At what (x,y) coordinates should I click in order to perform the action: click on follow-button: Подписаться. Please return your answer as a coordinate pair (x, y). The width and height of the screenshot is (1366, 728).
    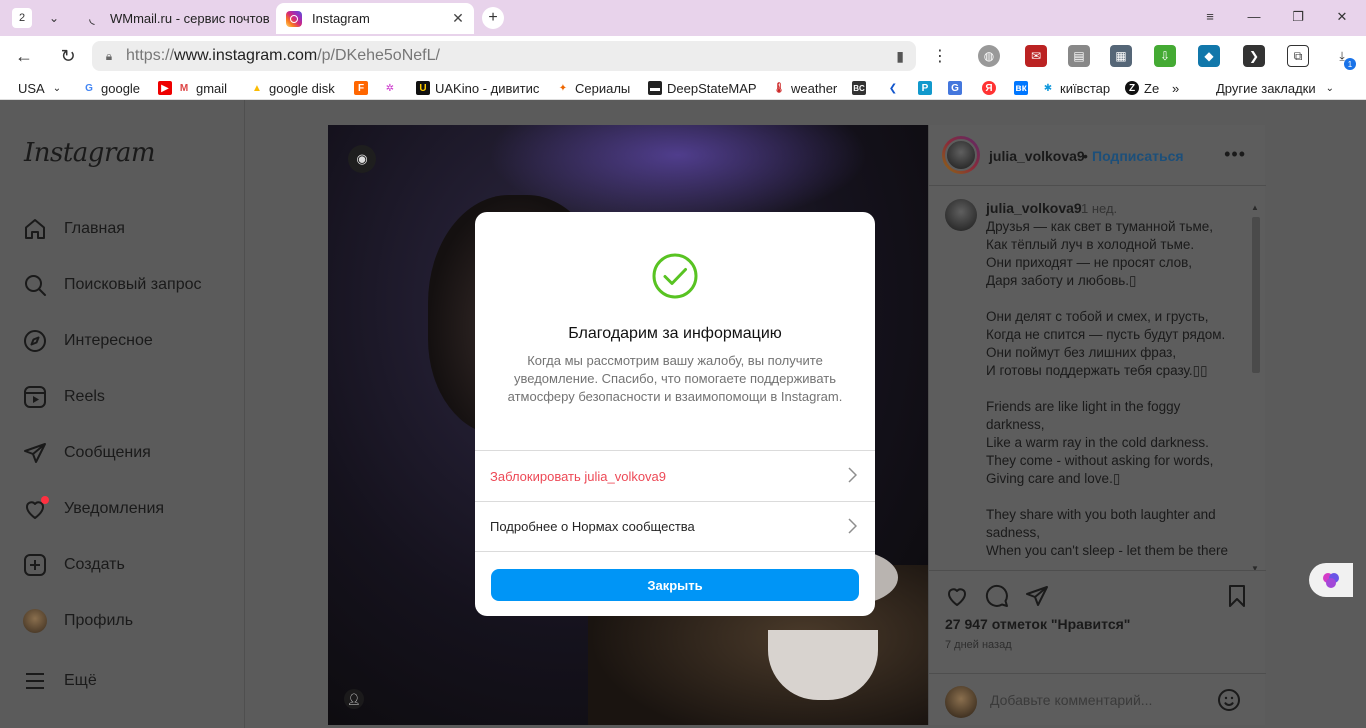
    Looking at the image, I should click on (1138, 156).